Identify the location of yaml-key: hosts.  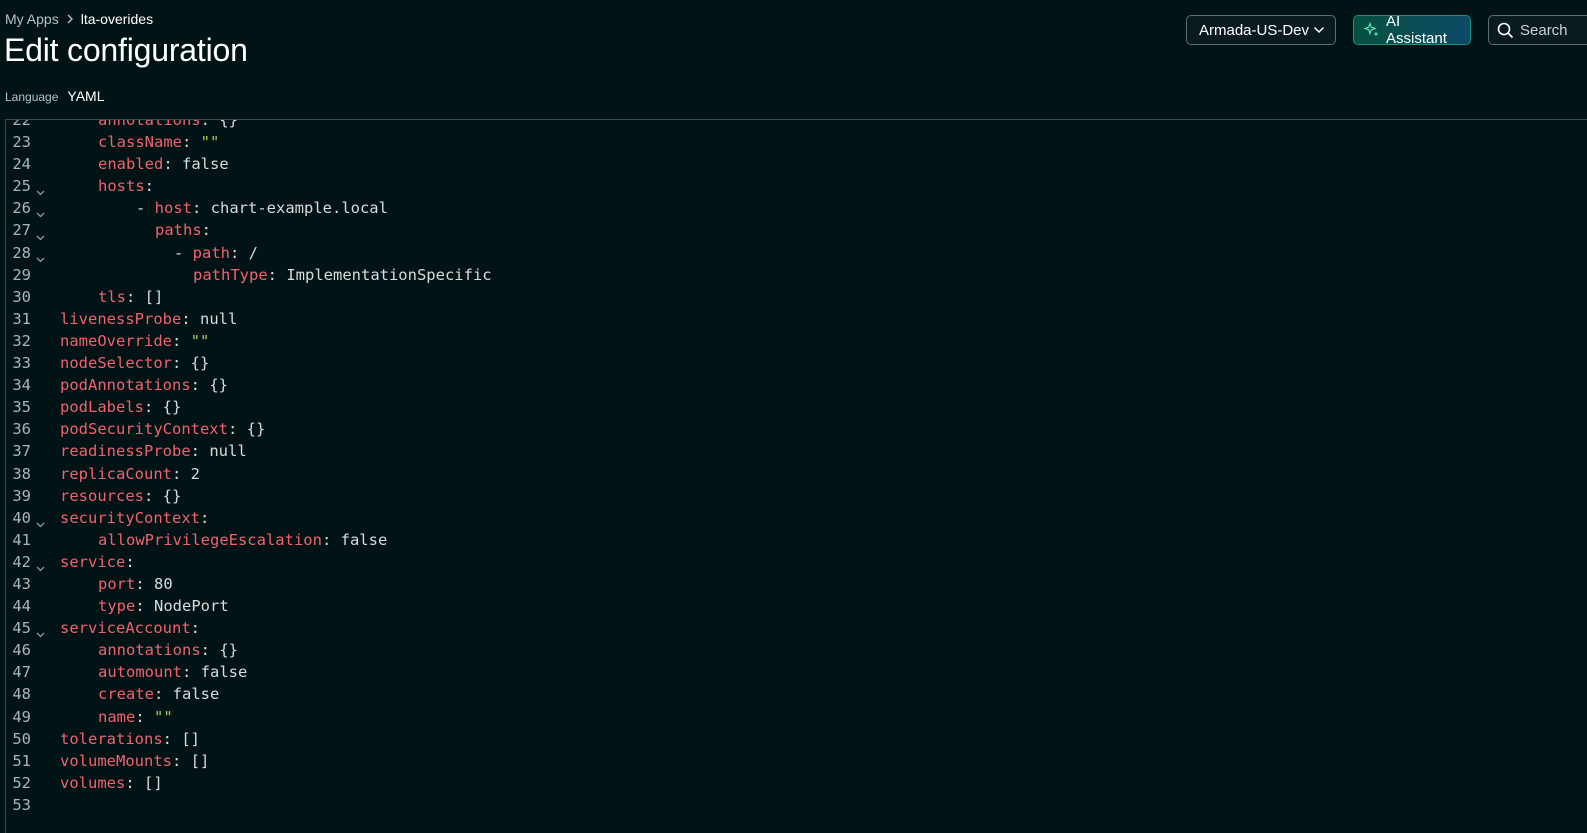
(121, 186).